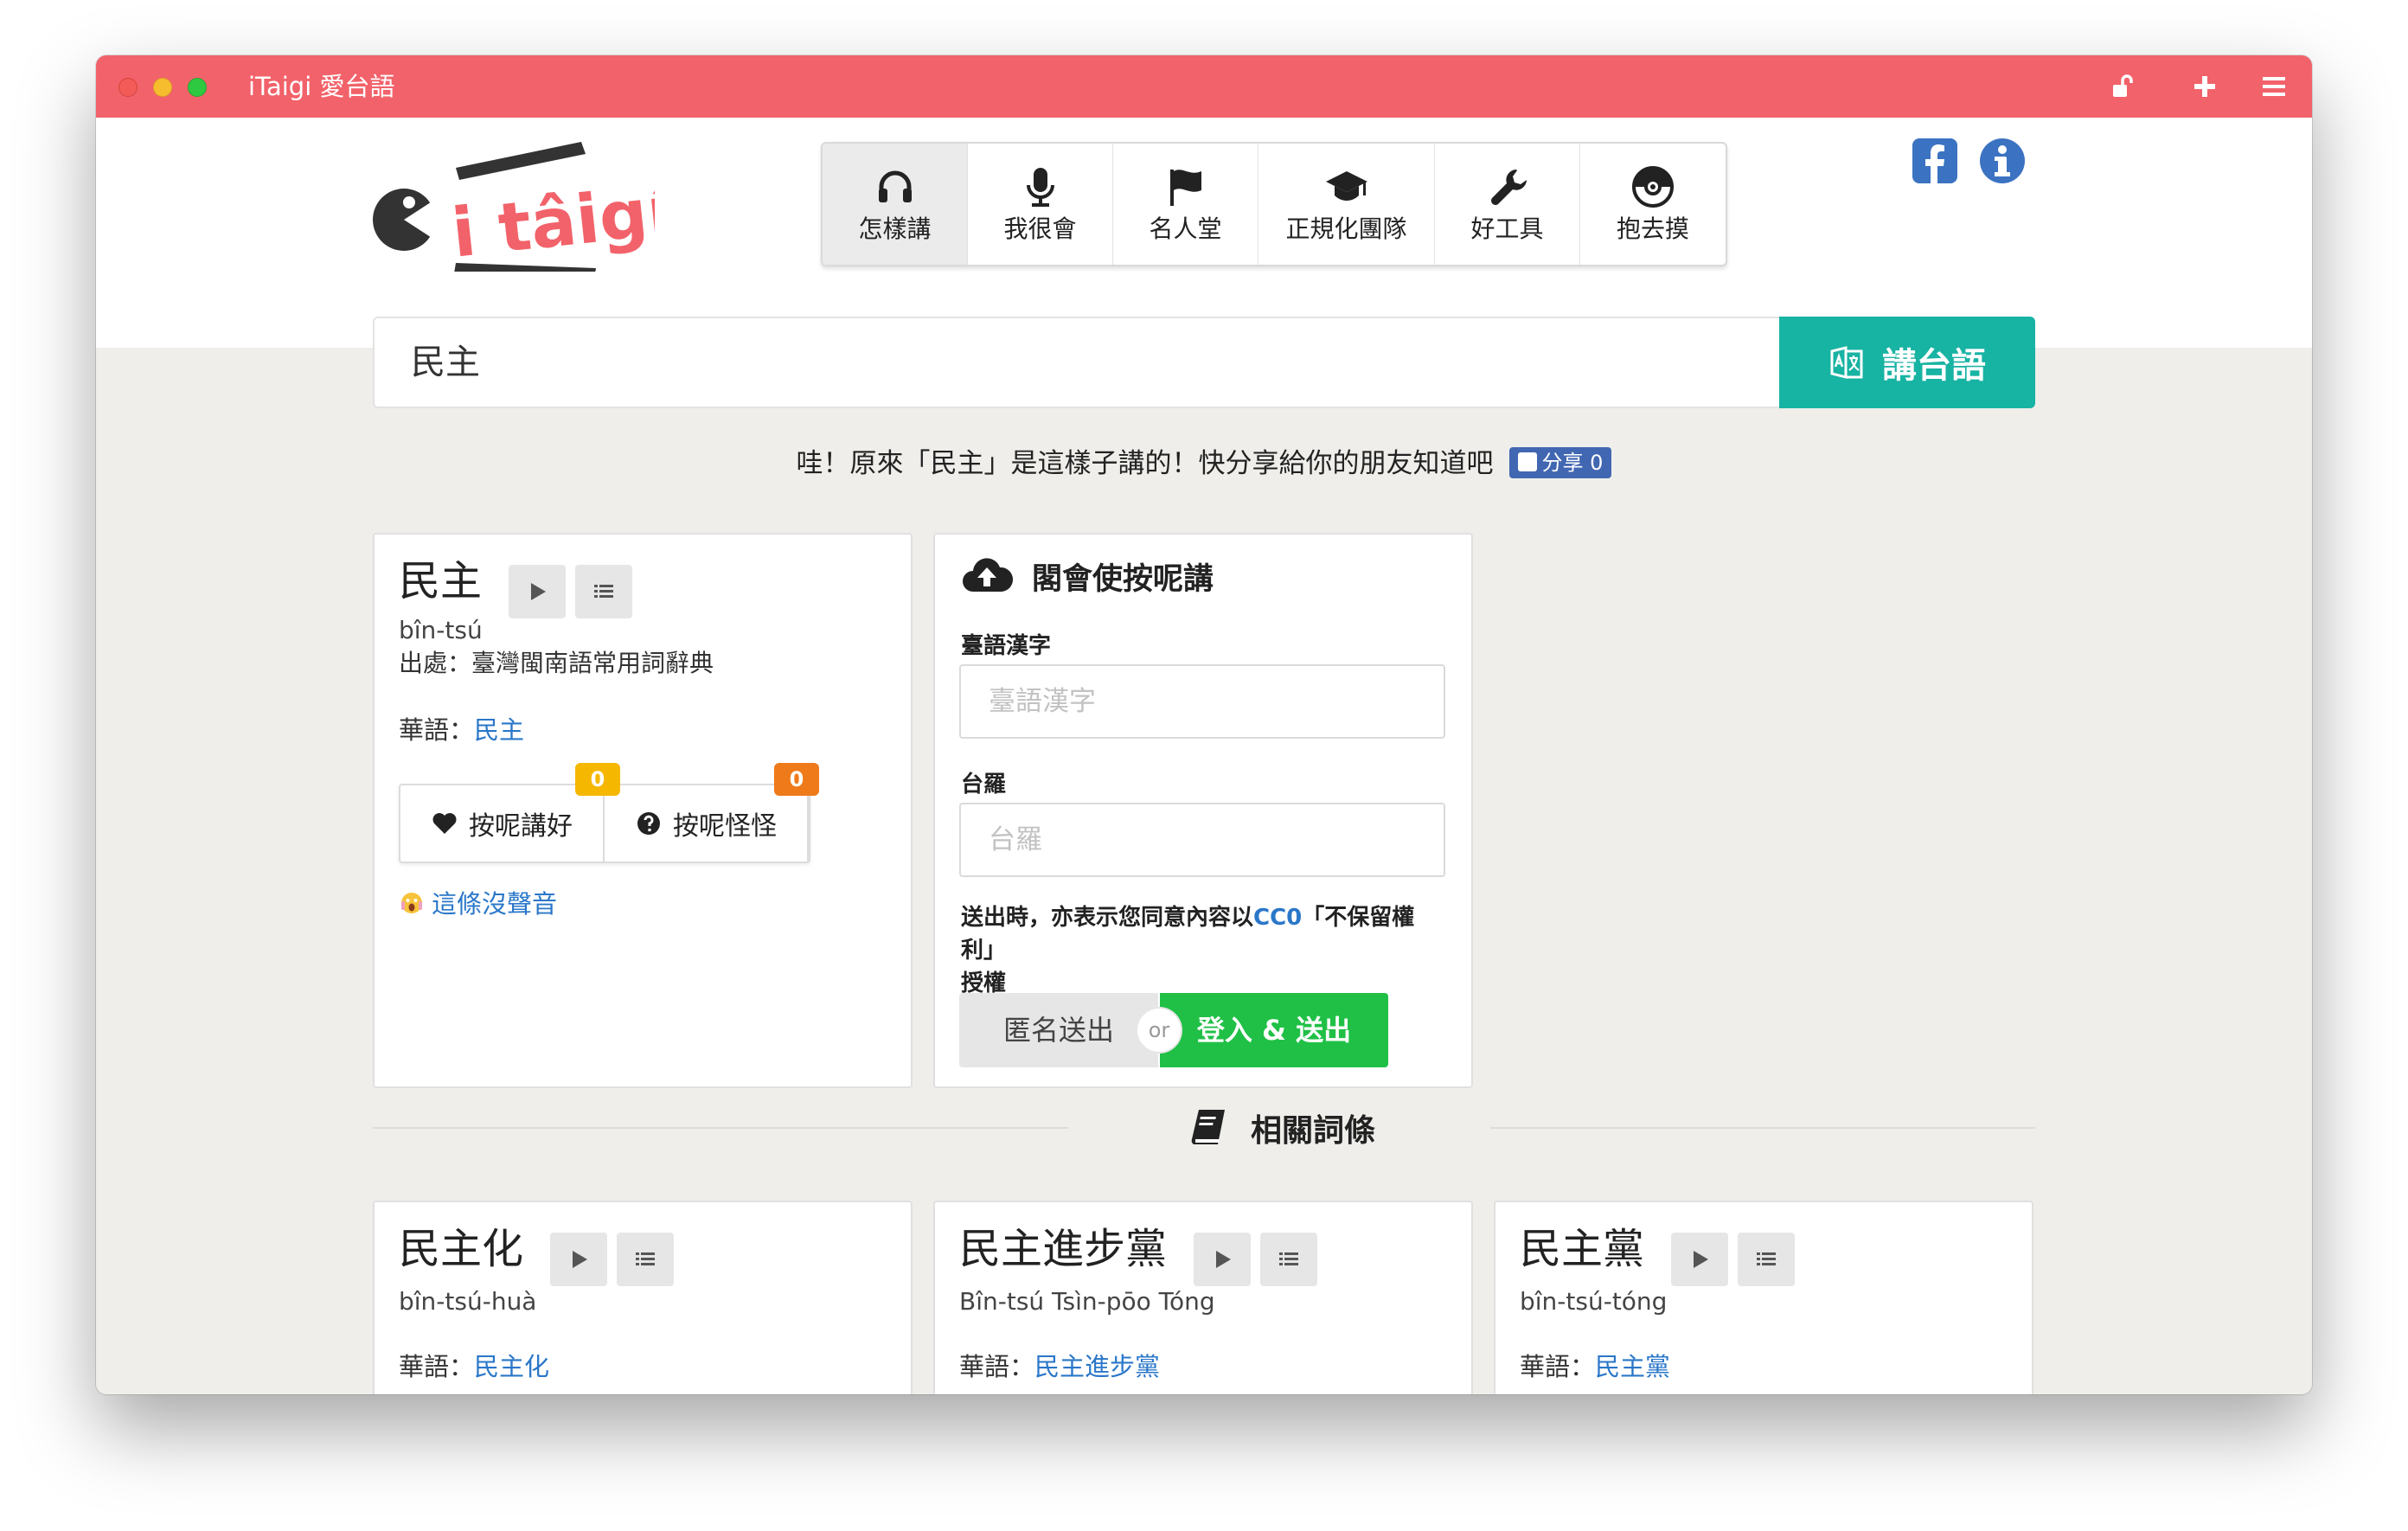  What do you see at coordinates (1107, 918) in the screenshot?
I see `notice-prefix: 送出時，亦表示您同意內容以` at bounding box center [1107, 918].